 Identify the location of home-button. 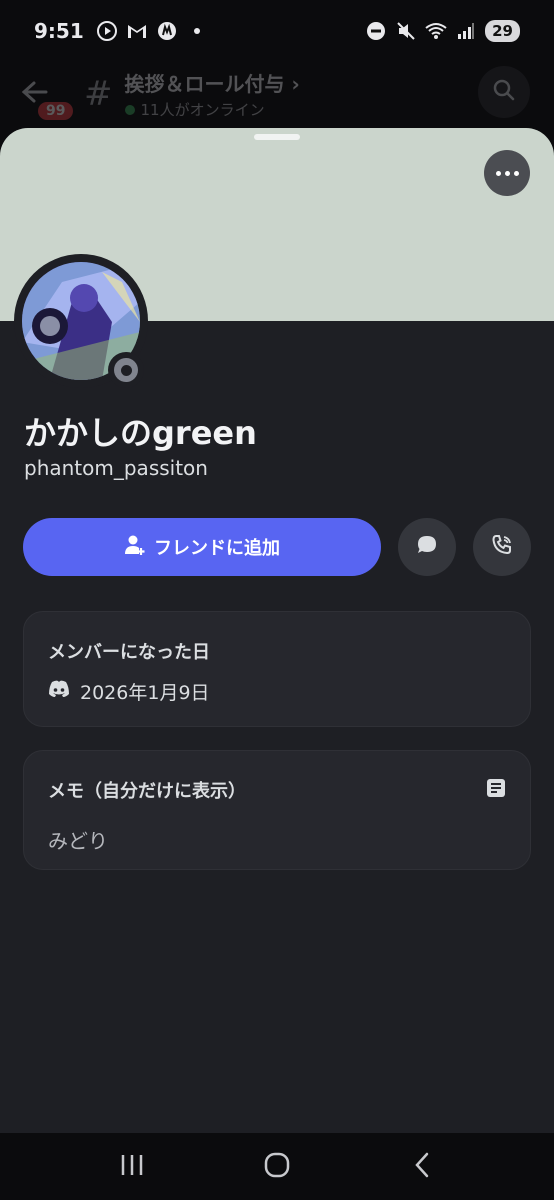
(277, 1167).